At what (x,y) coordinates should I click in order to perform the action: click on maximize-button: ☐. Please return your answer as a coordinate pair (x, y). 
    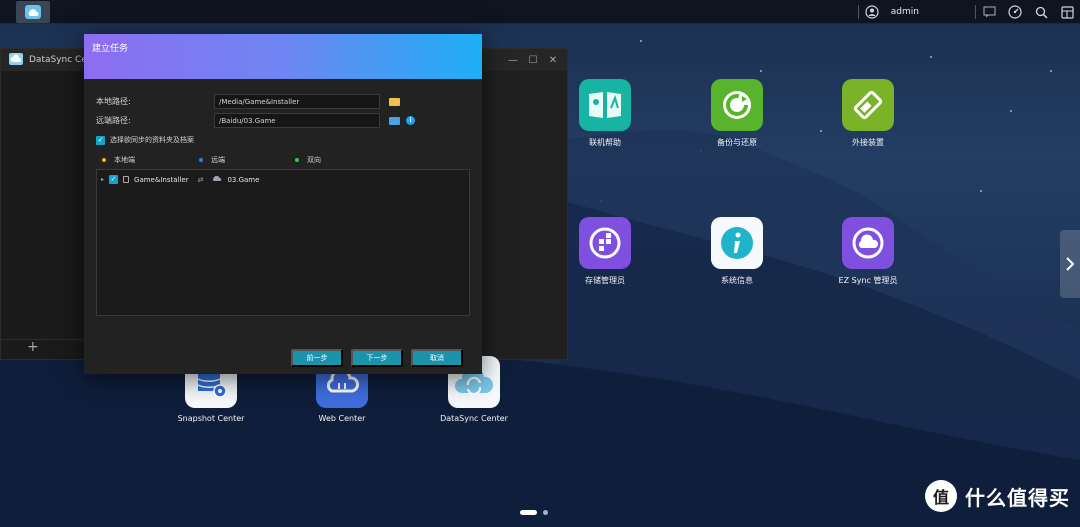
    Looking at the image, I should click on (533, 60).